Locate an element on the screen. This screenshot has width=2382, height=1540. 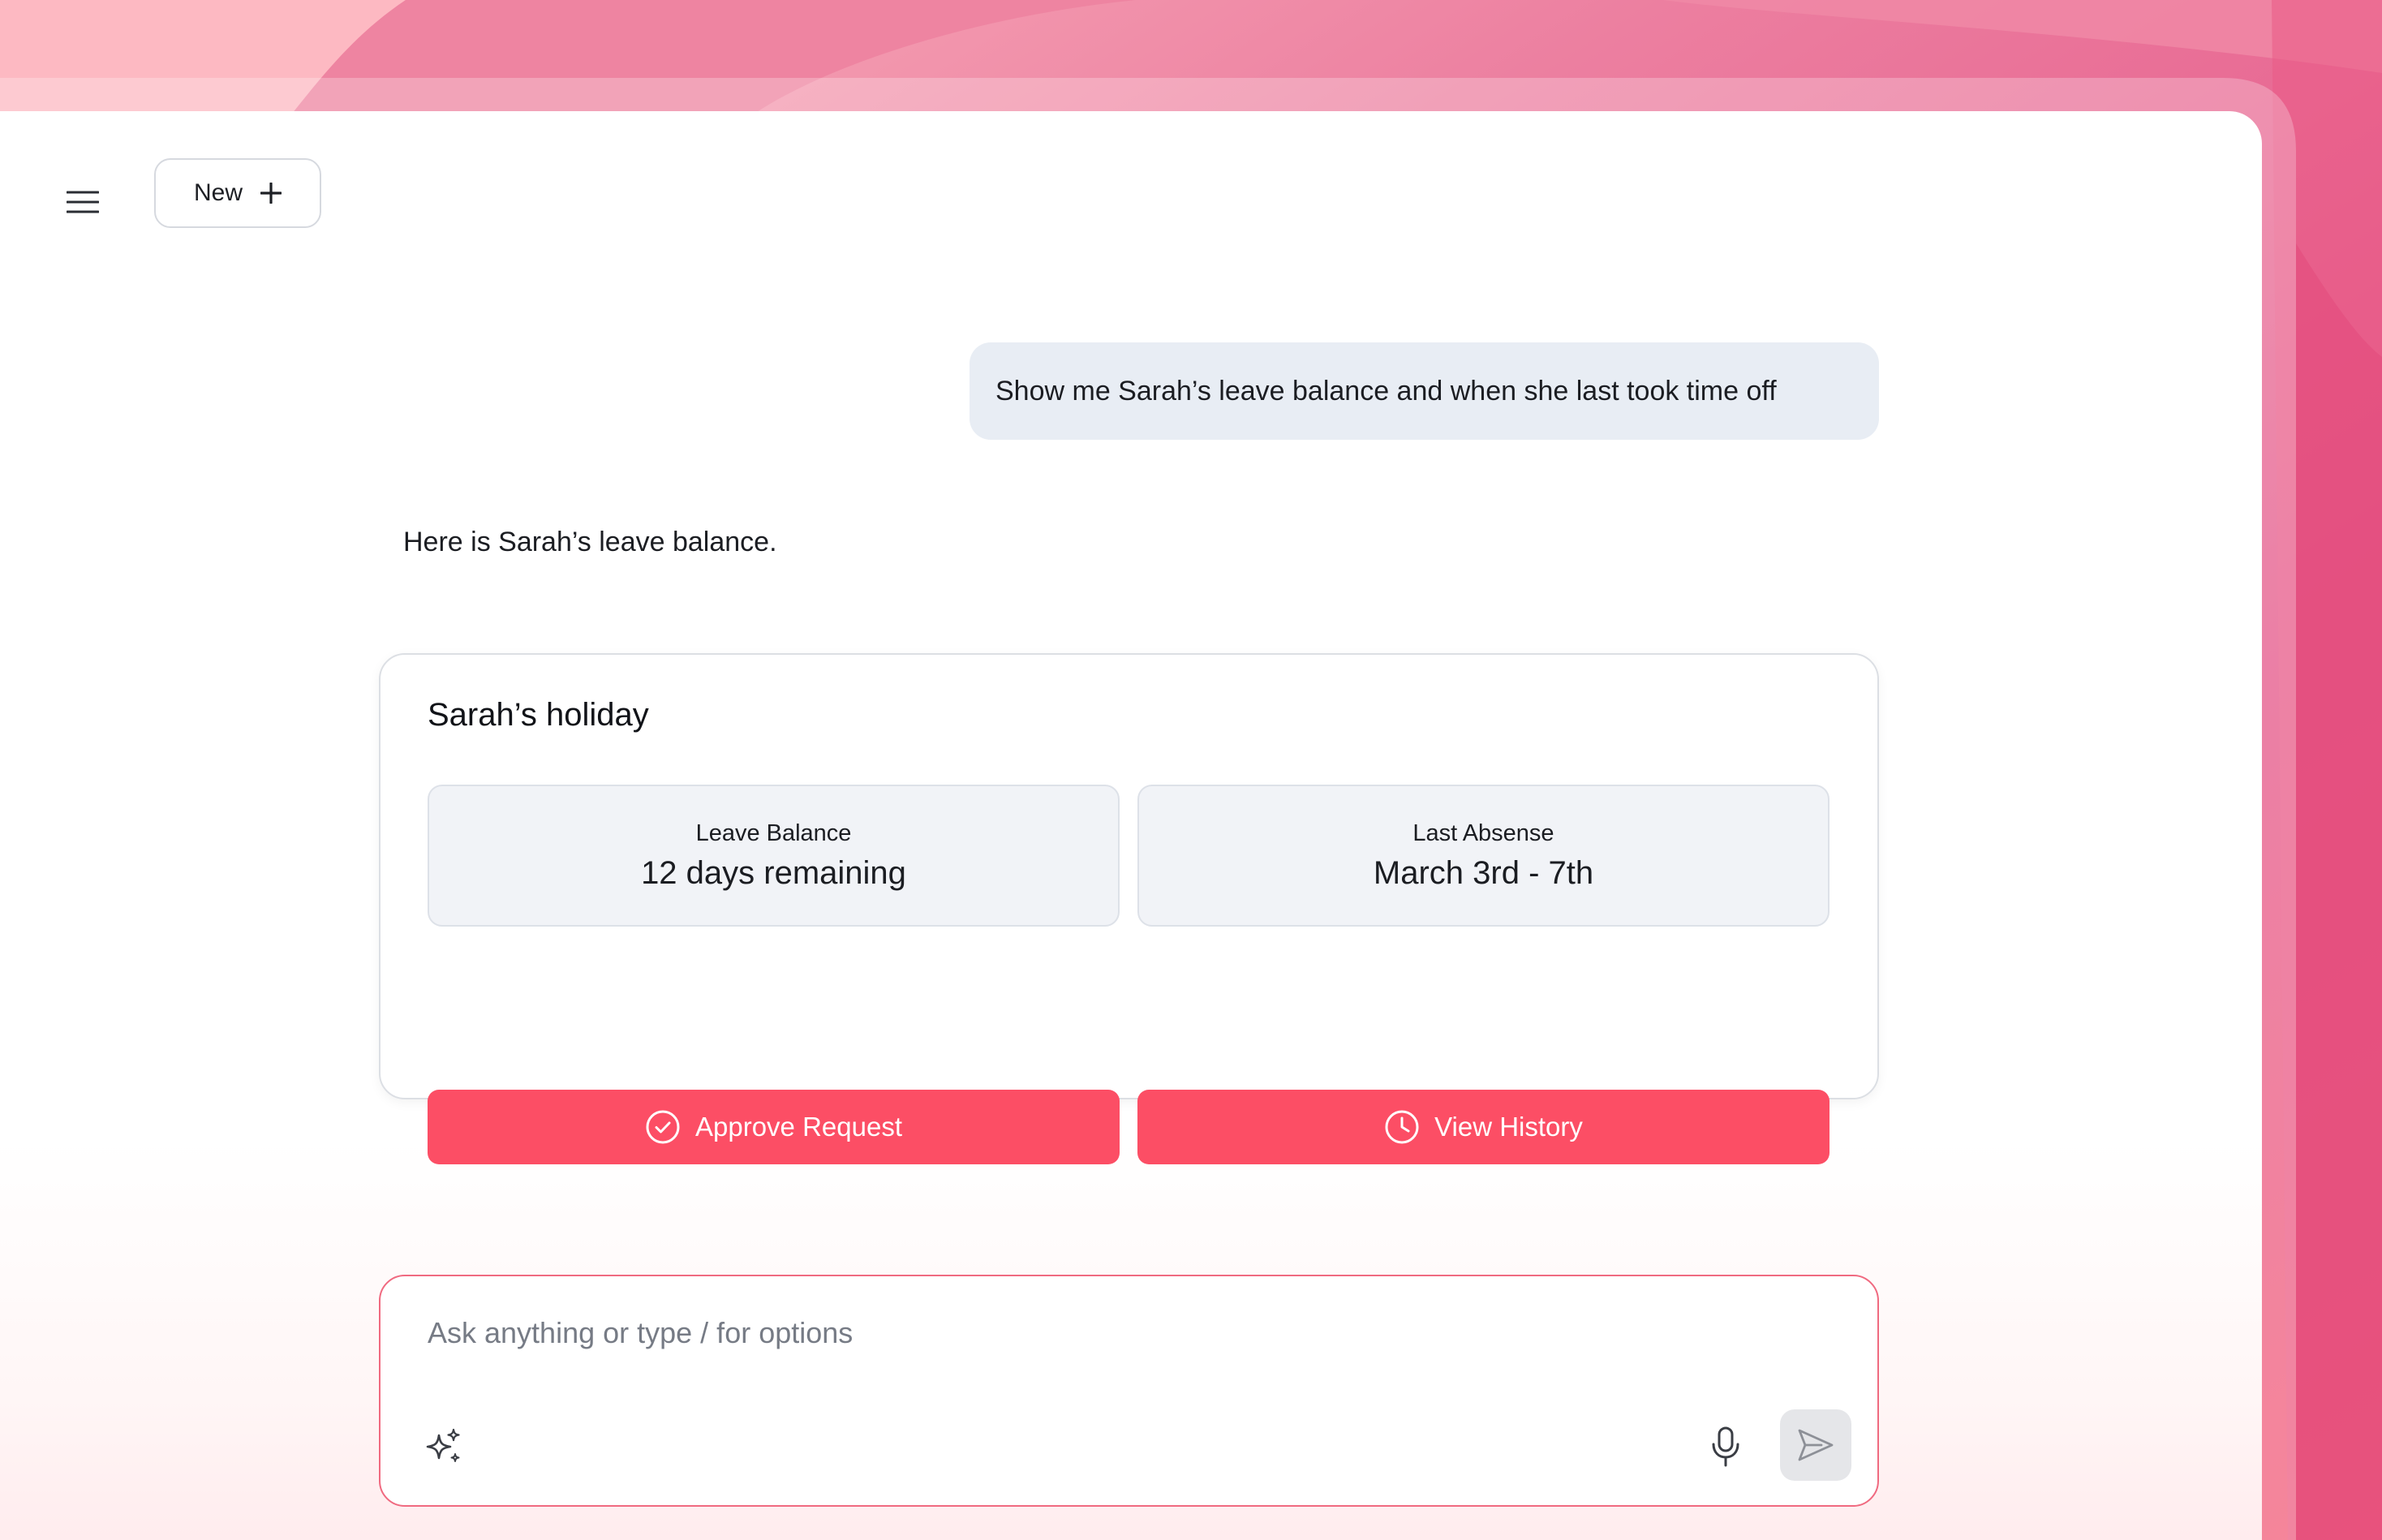
send-icon is located at coordinates (1816, 1445).